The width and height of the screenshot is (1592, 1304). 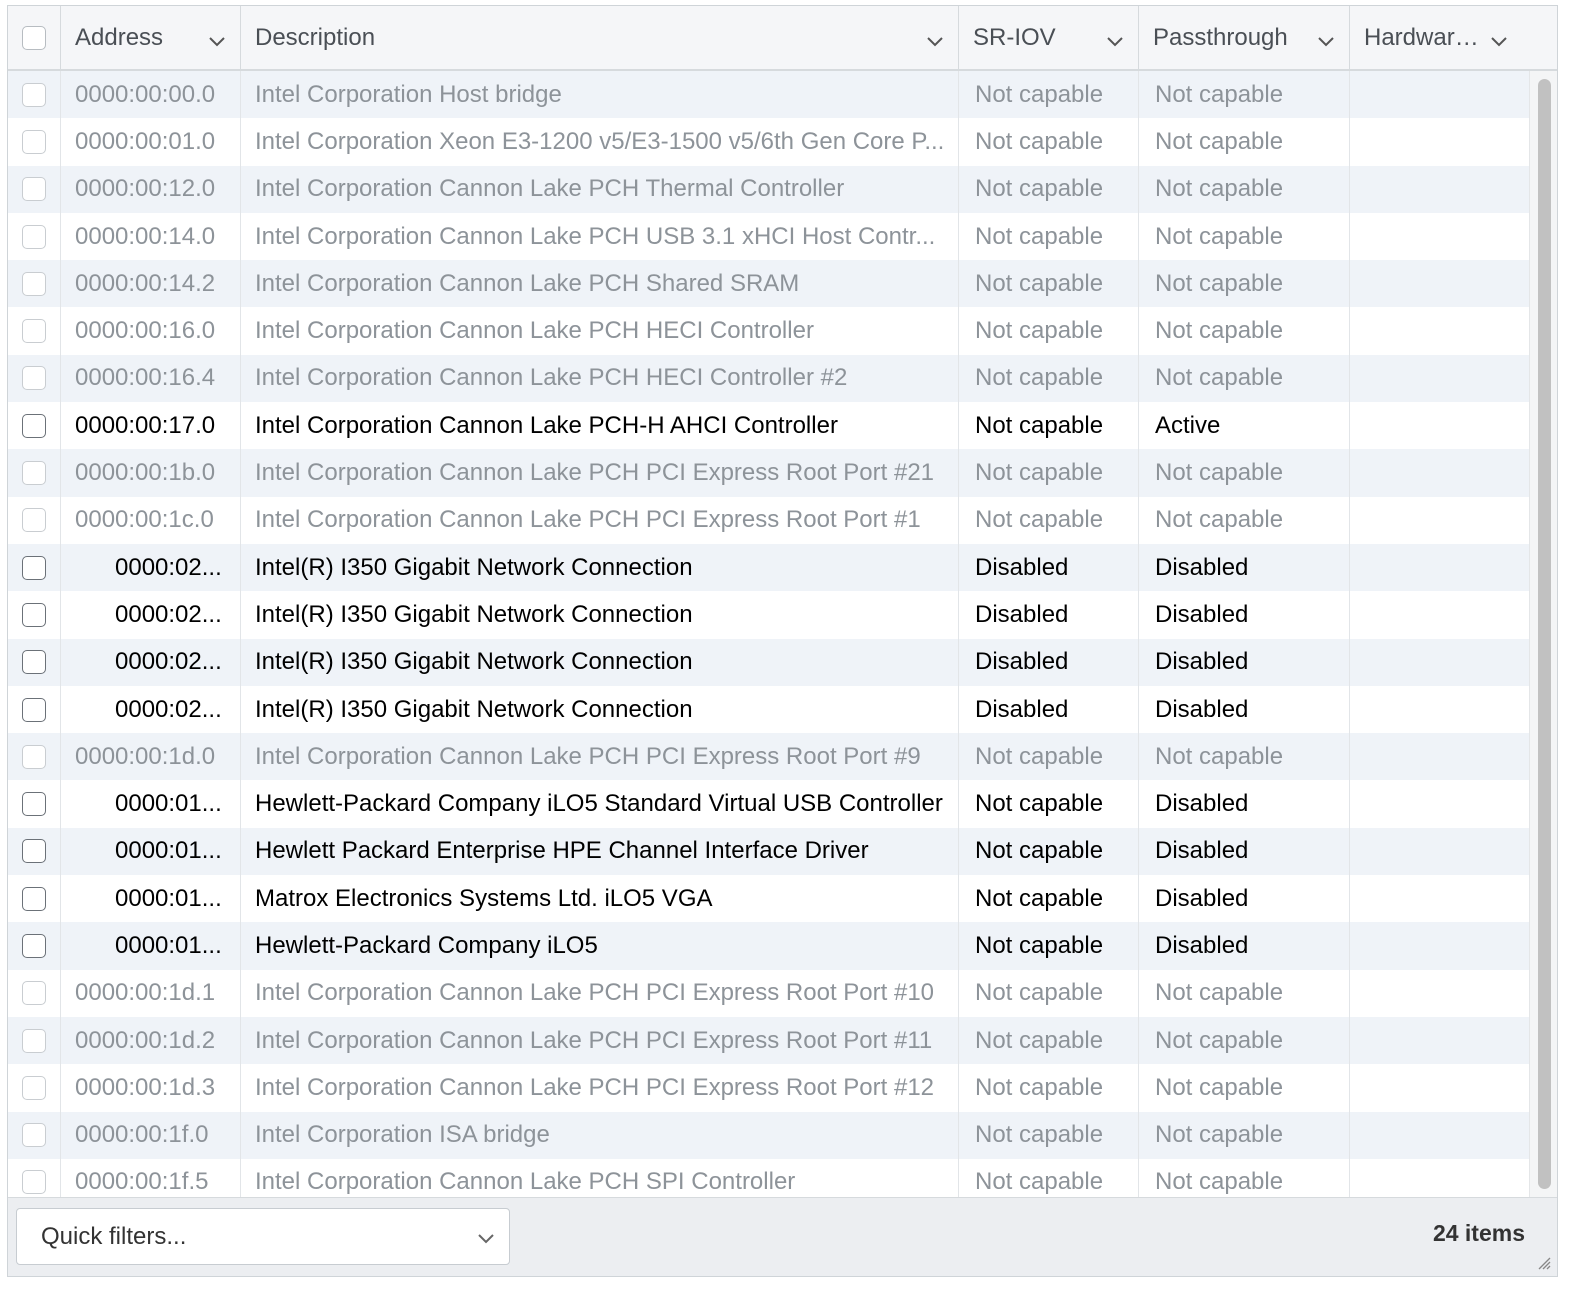 What do you see at coordinates (600, 37) in the screenshot?
I see `column-header-description: Description` at bounding box center [600, 37].